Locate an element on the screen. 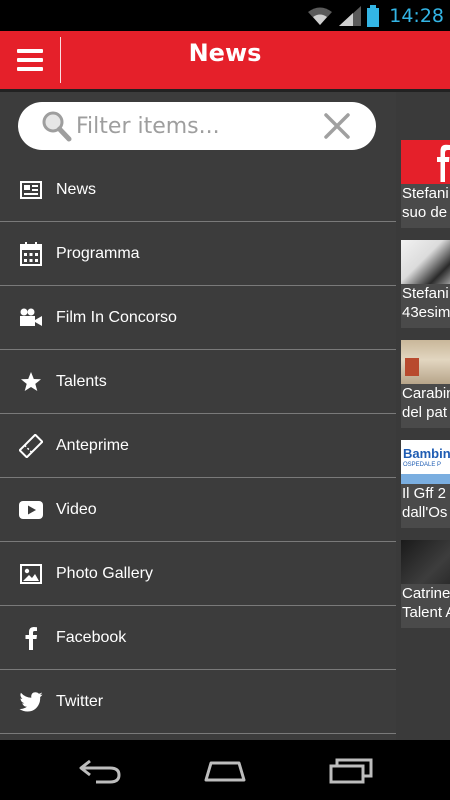 This screenshot has height=800, width=450. menu-item-label: Talents is located at coordinates (81, 381).